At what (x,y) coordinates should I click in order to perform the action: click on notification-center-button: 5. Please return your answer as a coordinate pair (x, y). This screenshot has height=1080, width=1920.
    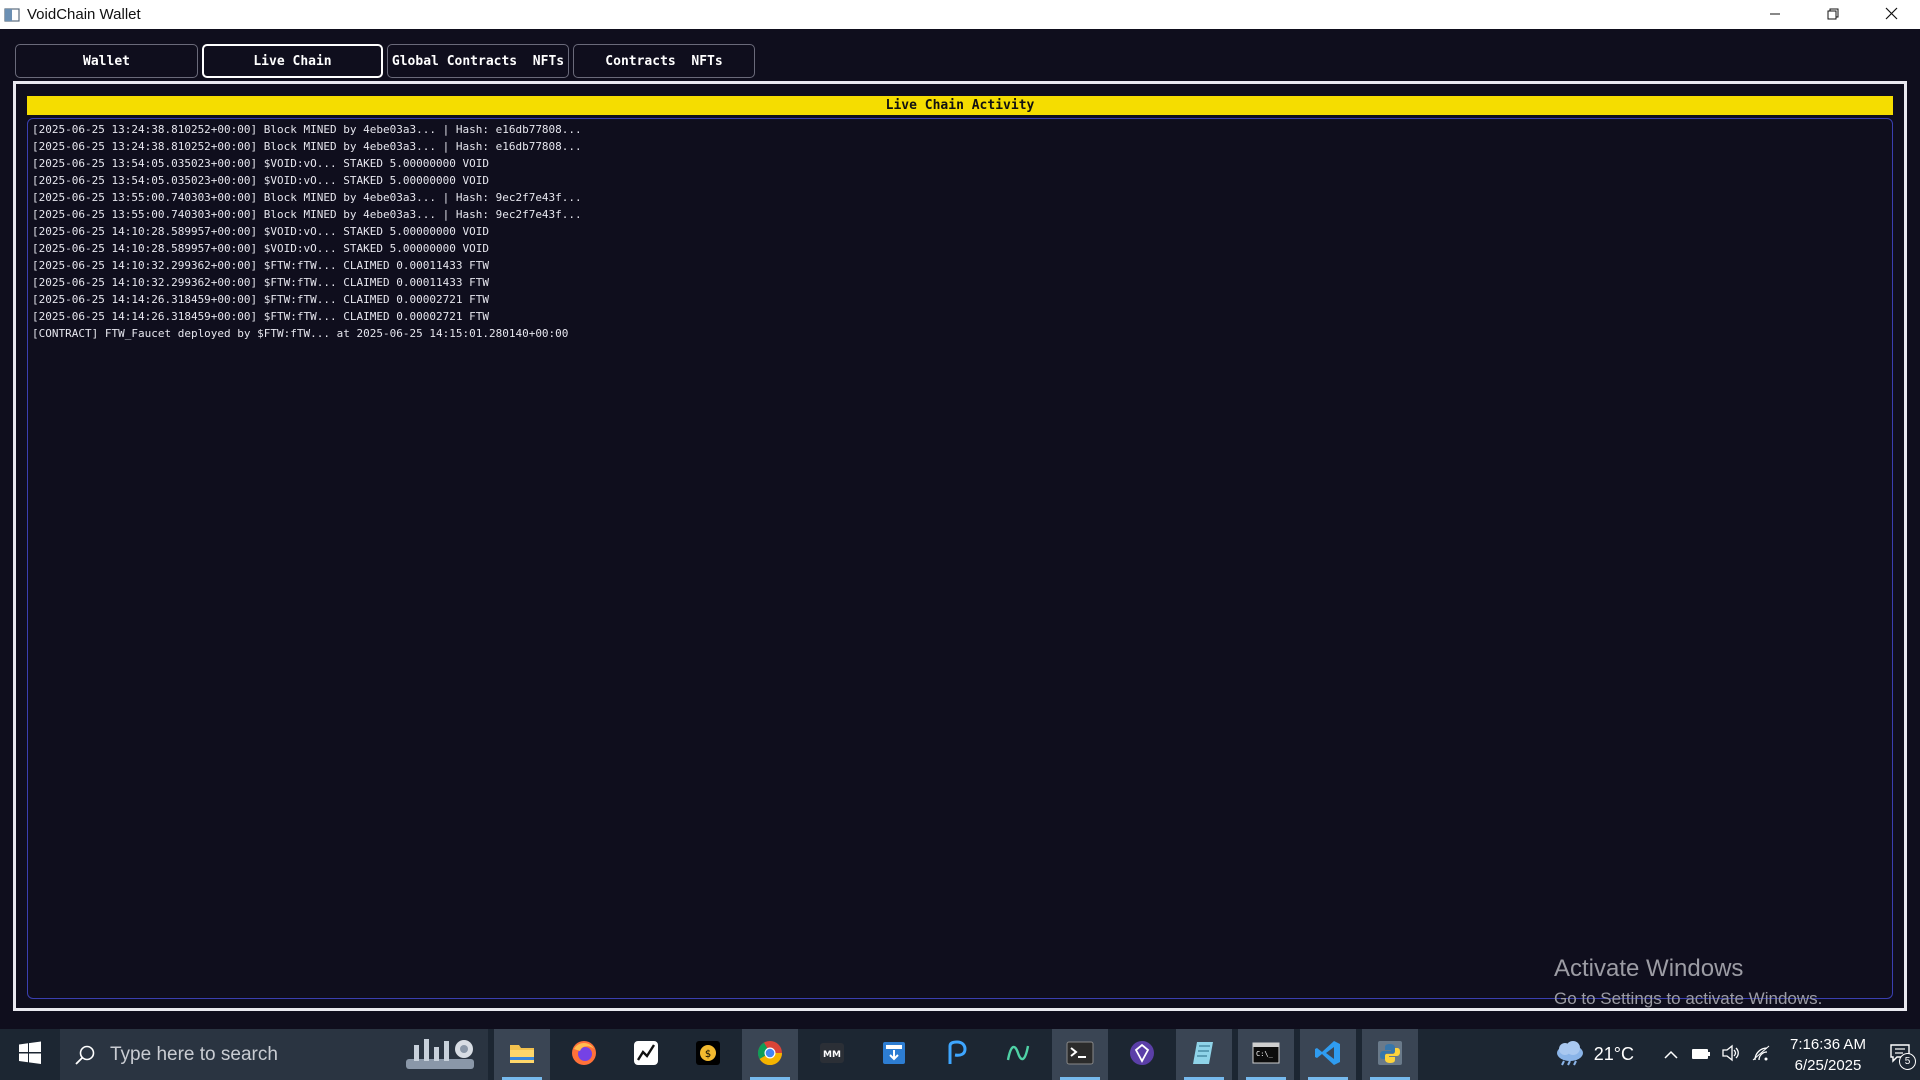
    Looking at the image, I should click on (1900, 1054).